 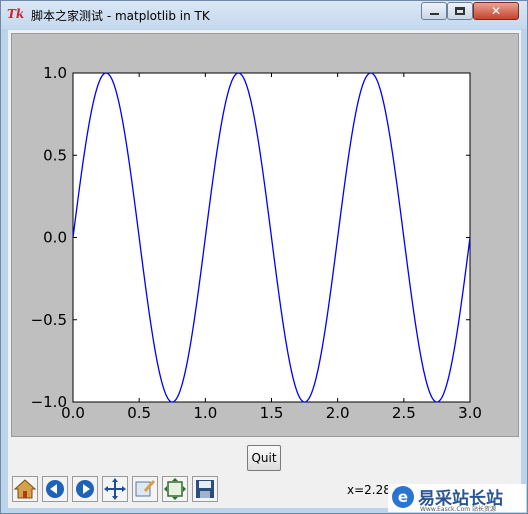 What do you see at coordinates (338, 413) in the screenshot?
I see `x-tick-label: 2.0` at bounding box center [338, 413].